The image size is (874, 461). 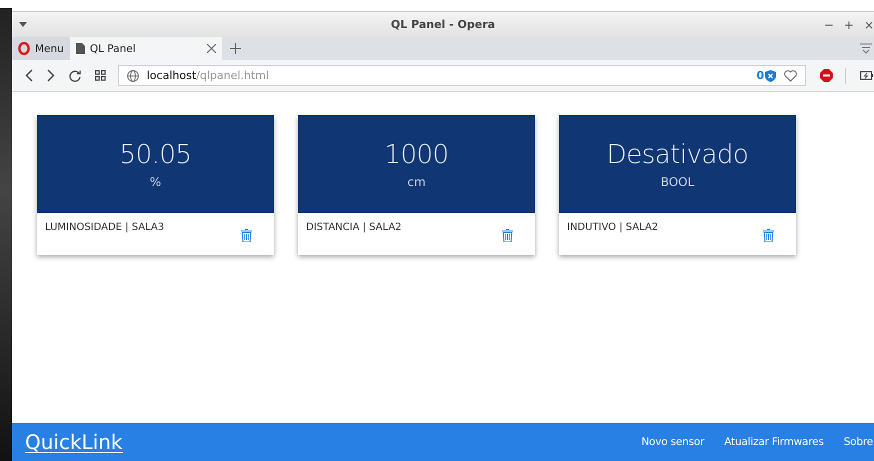 I want to click on new-tab-icon, so click(x=235, y=48).